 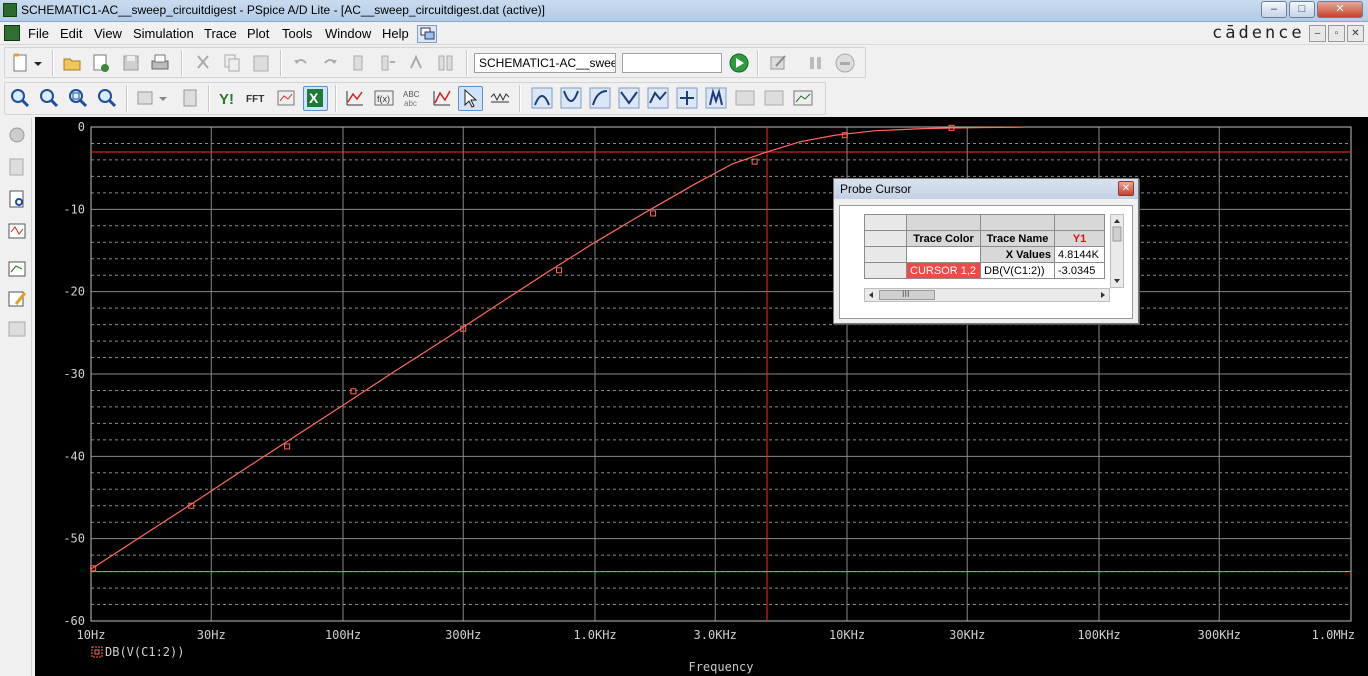 What do you see at coordinates (203, 63) in the screenshot?
I see `cut-icon` at bounding box center [203, 63].